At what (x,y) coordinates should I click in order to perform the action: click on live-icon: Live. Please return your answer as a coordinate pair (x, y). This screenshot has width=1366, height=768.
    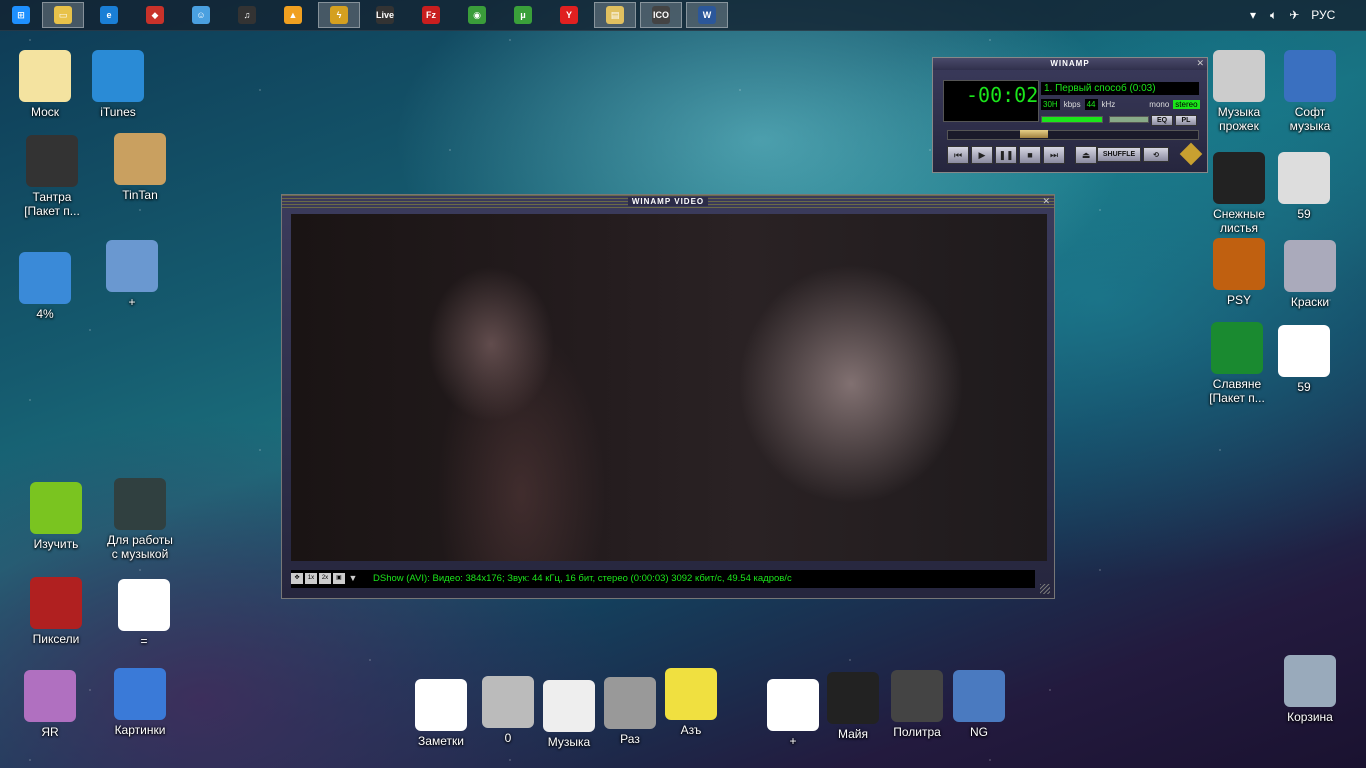
    Looking at the image, I should click on (385, 15).